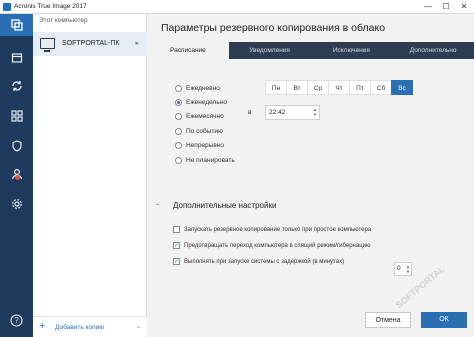 The height and width of the screenshot is (337, 474). What do you see at coordinates (224, 205) in the screenshot?
I see `advanced-settings-title: Дополнительные настройки` at bounding box center [224, 205].